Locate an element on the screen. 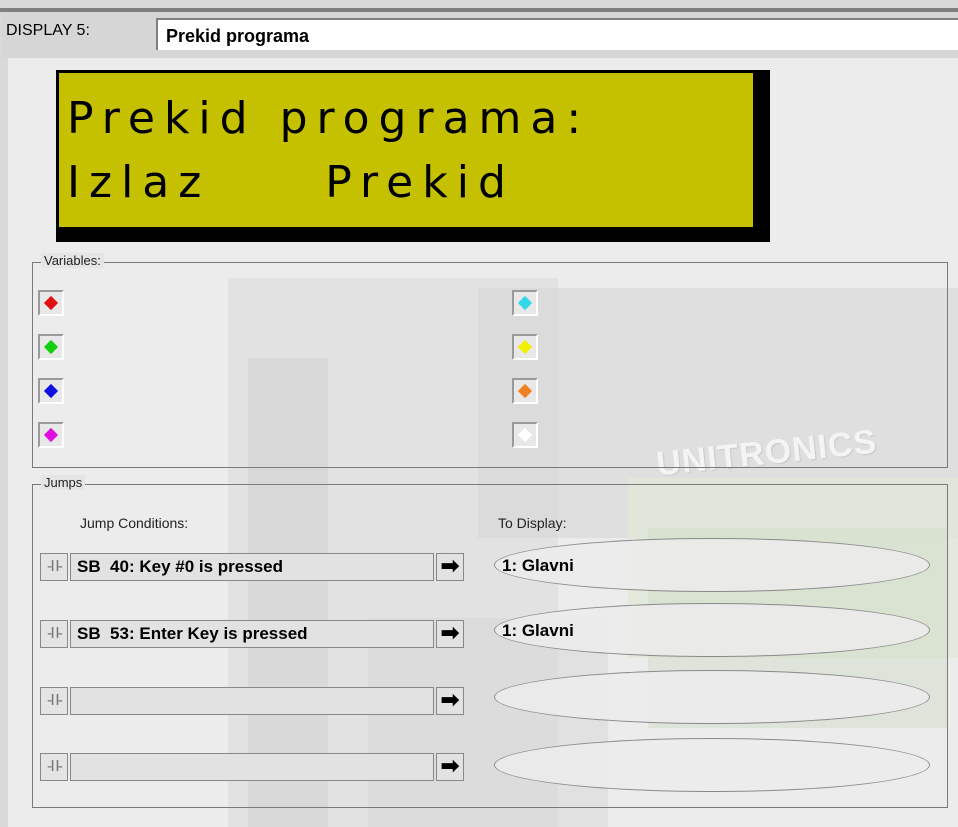 This screenshot has width=958, height=827. lcd-line-1: Prekid programa: is located at coordinates (329, 118).